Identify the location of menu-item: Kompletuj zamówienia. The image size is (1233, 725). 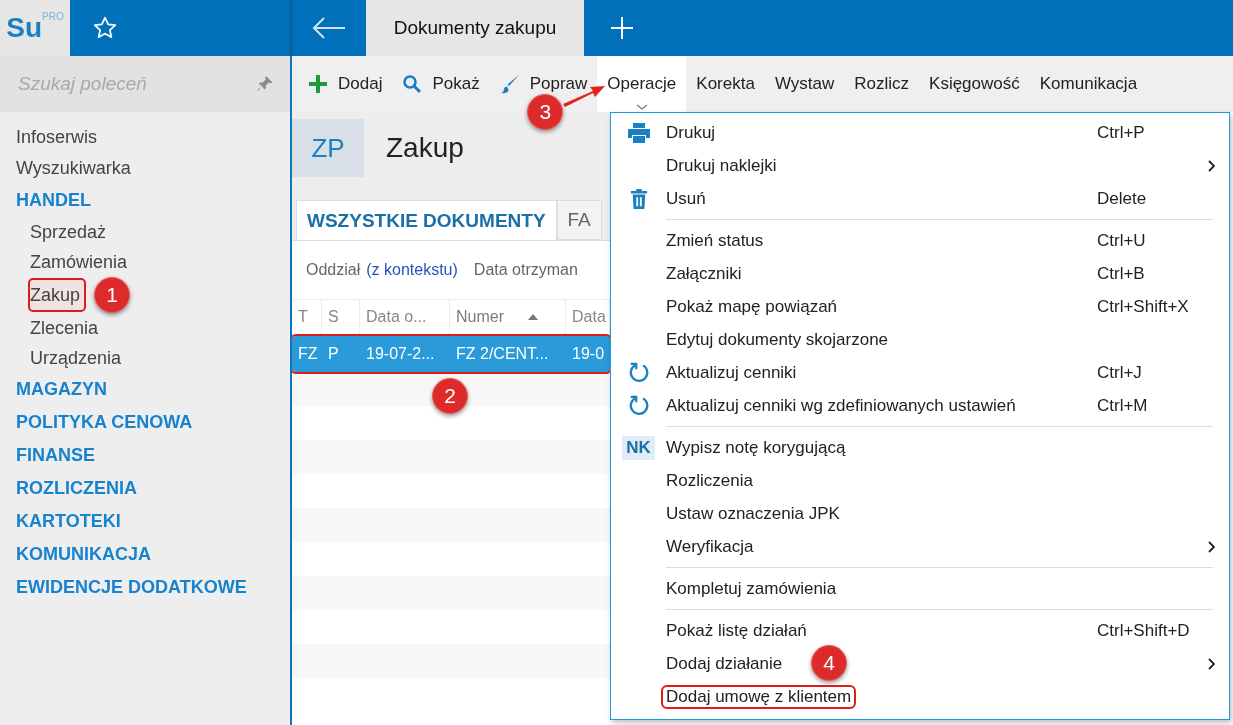
(920, 588).